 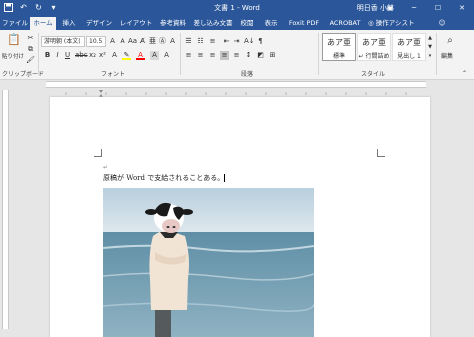 What do you see at coordinates (172, 41) in the screenshot?
I see `character-border-icon: A` at bounding box center [172, 41].